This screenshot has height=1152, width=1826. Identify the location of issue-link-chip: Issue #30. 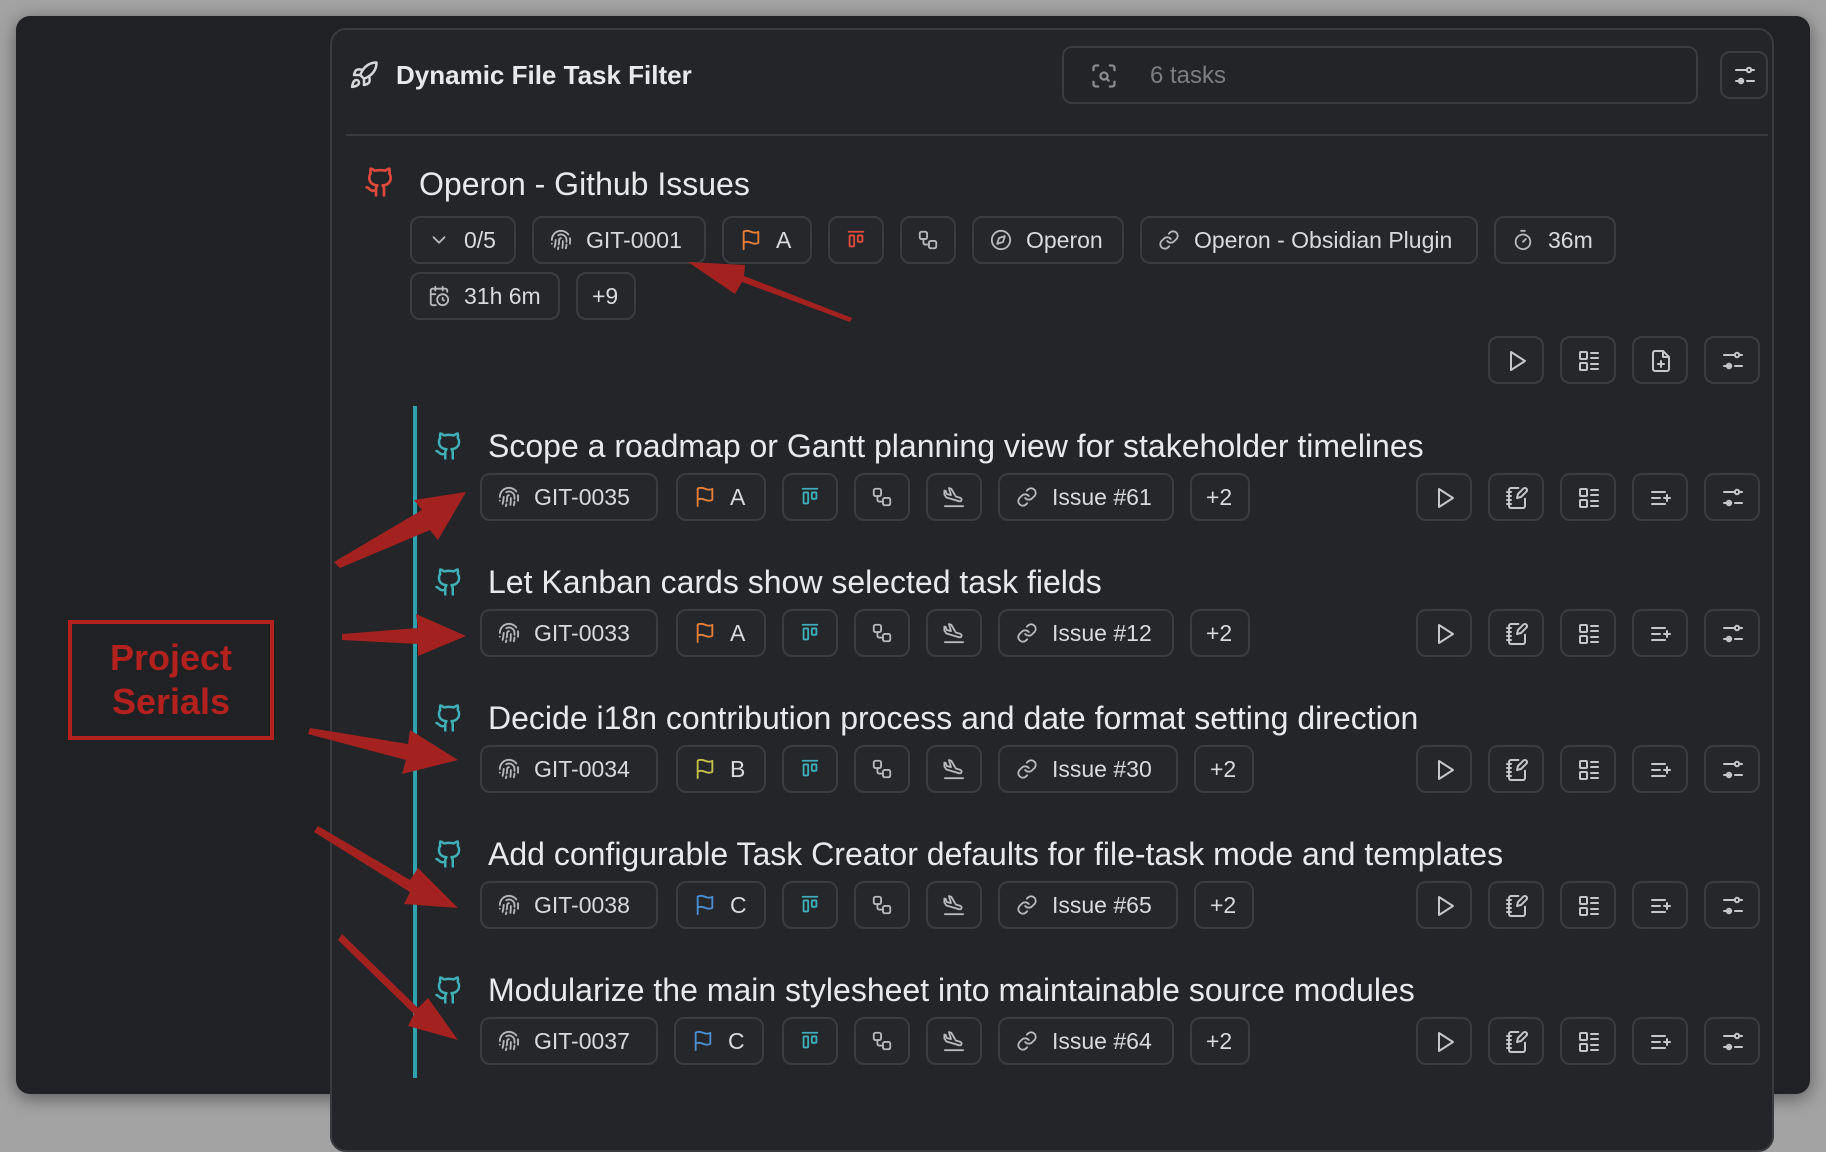
(1088, 769).